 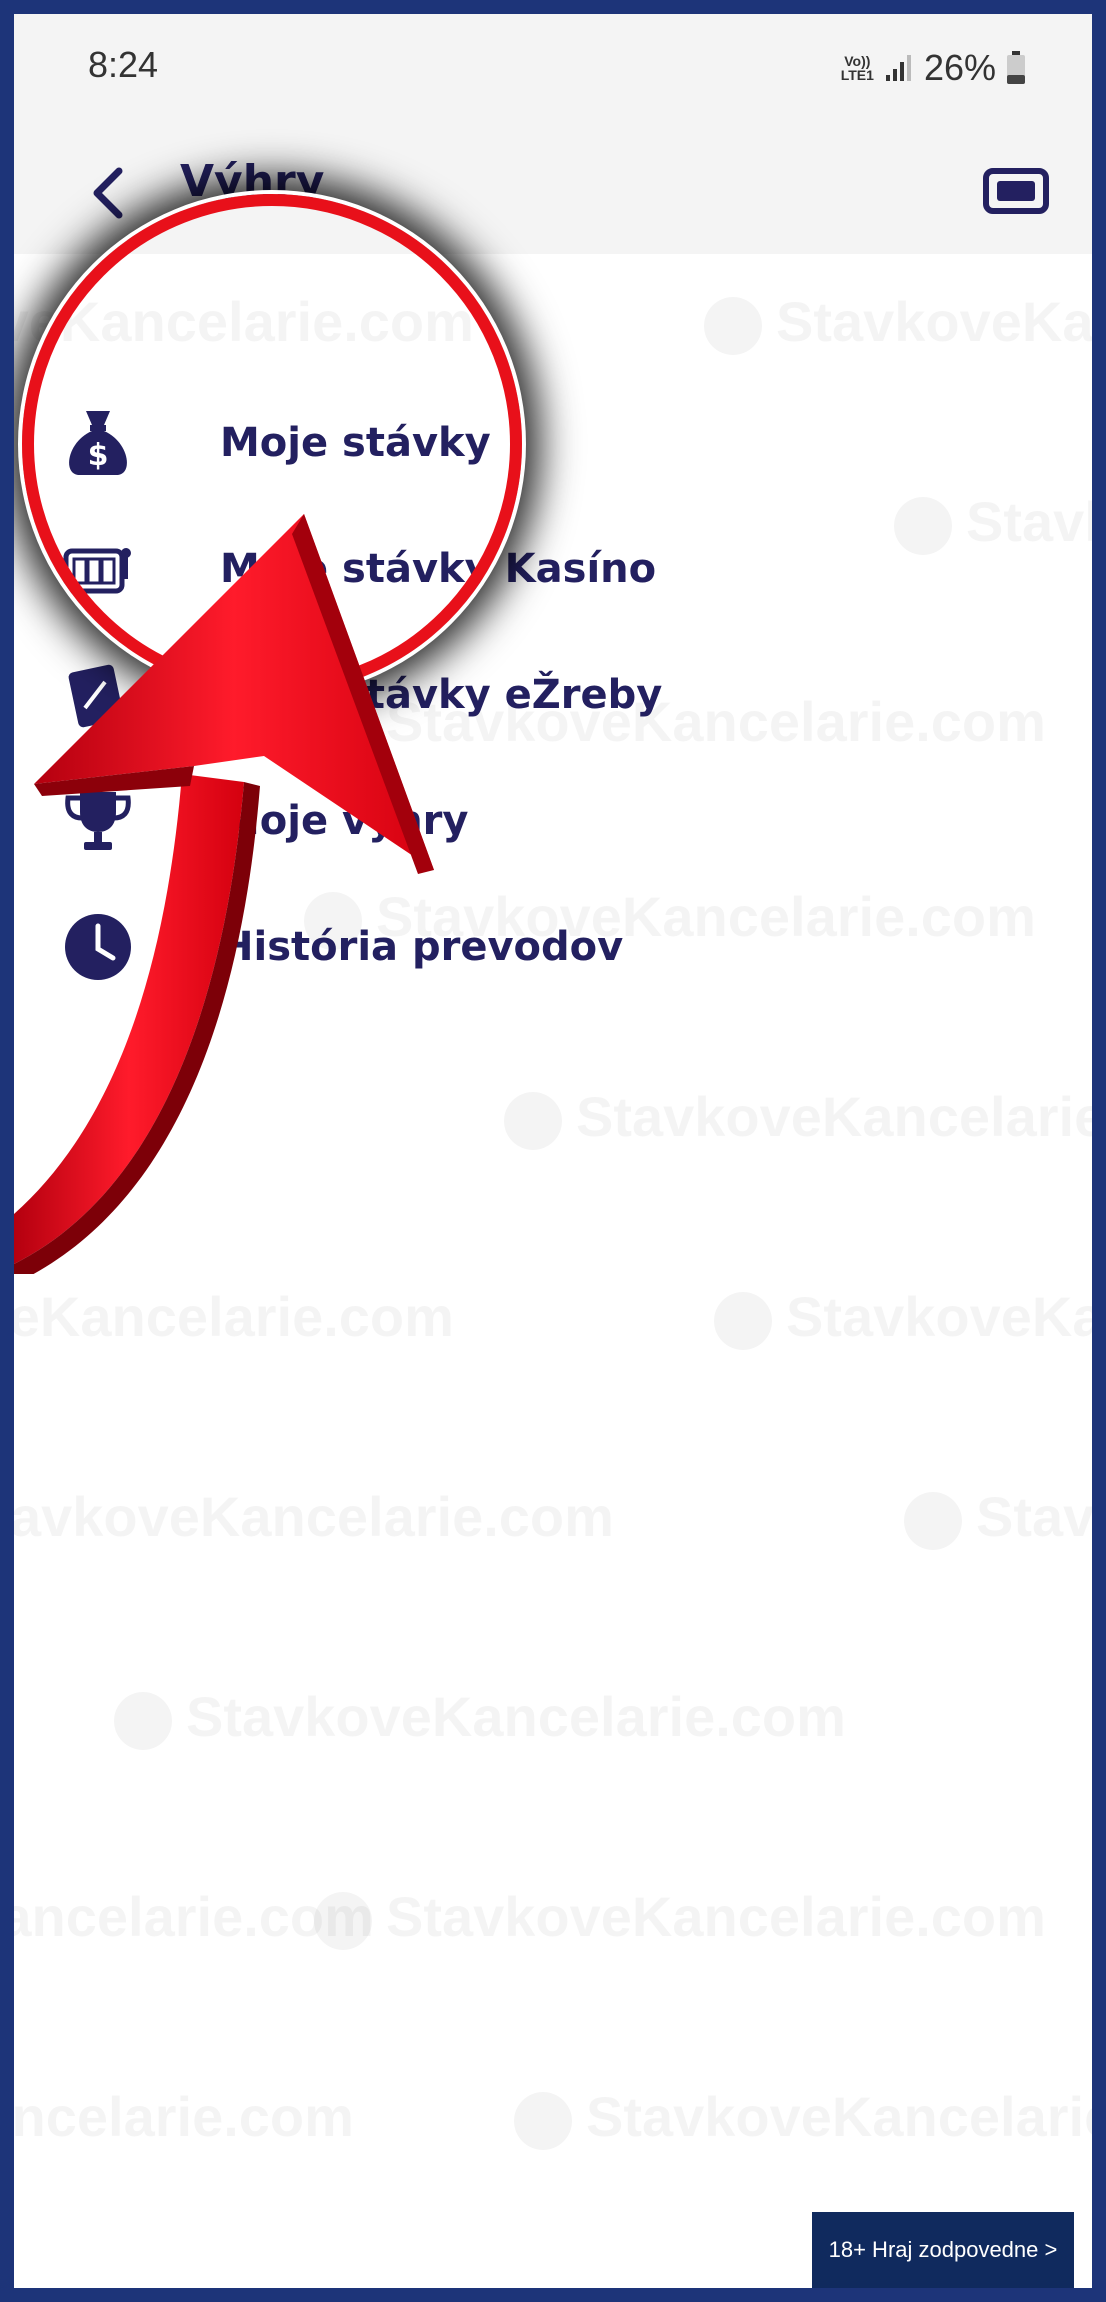 I want to click on ticket-button, so click(x=1016, y=191).